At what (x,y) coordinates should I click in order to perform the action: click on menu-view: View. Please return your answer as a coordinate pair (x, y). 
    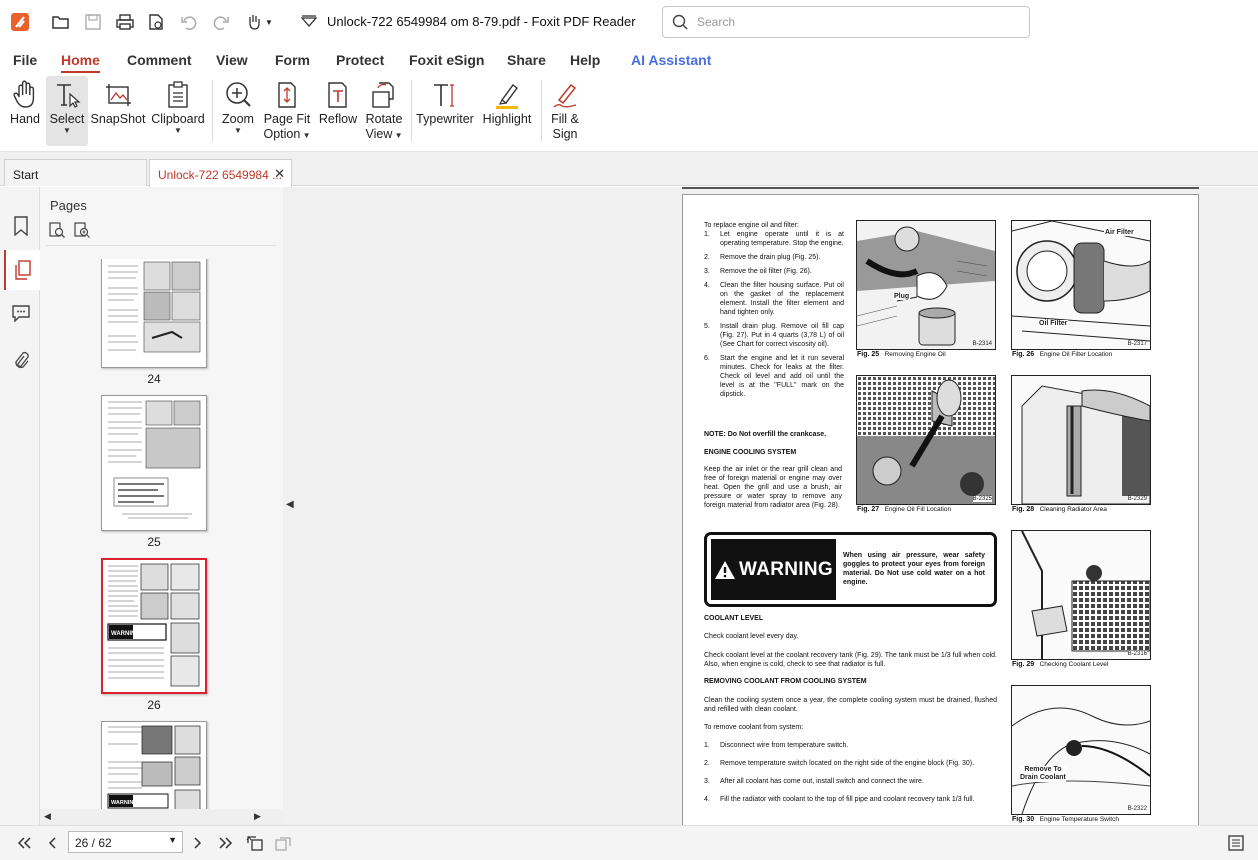
    Looking at the image, I should click on (232, 60).